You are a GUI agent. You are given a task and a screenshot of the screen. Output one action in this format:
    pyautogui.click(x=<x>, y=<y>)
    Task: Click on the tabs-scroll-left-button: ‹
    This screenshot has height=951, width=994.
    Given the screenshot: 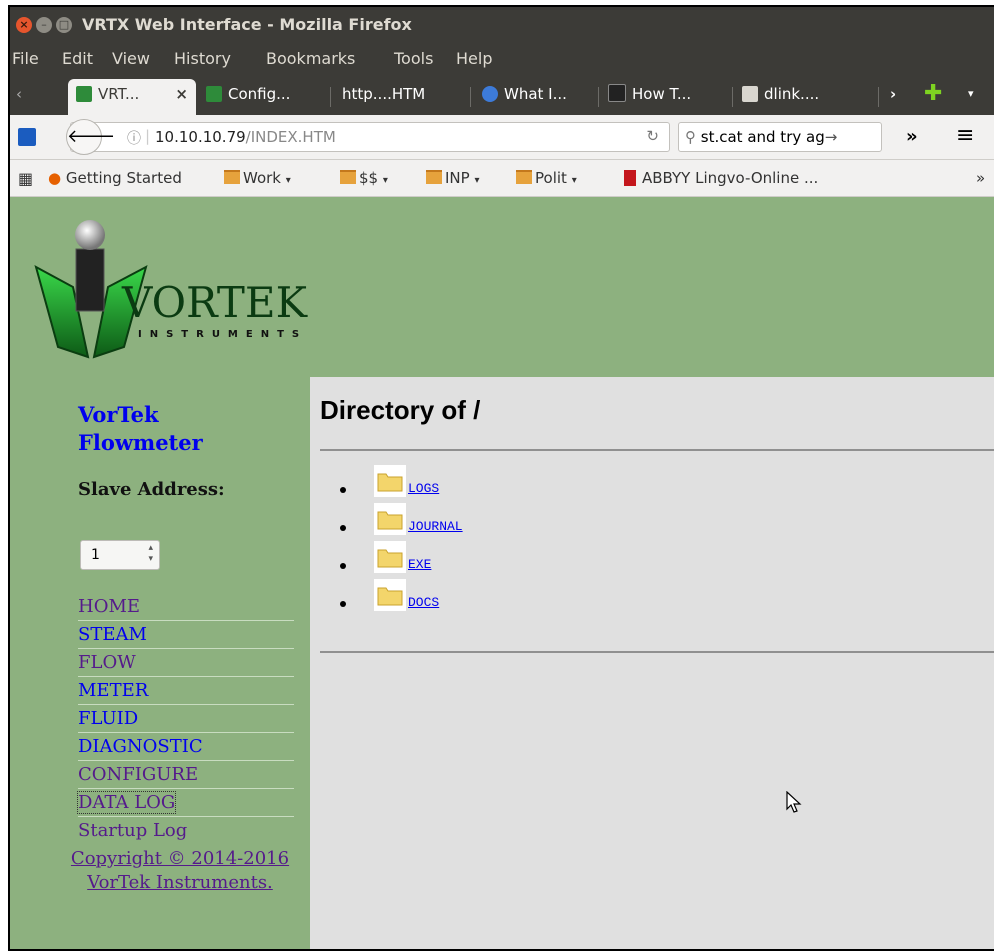 What is the action you would take?
    pyautogui.click(x=19, y=94)
    